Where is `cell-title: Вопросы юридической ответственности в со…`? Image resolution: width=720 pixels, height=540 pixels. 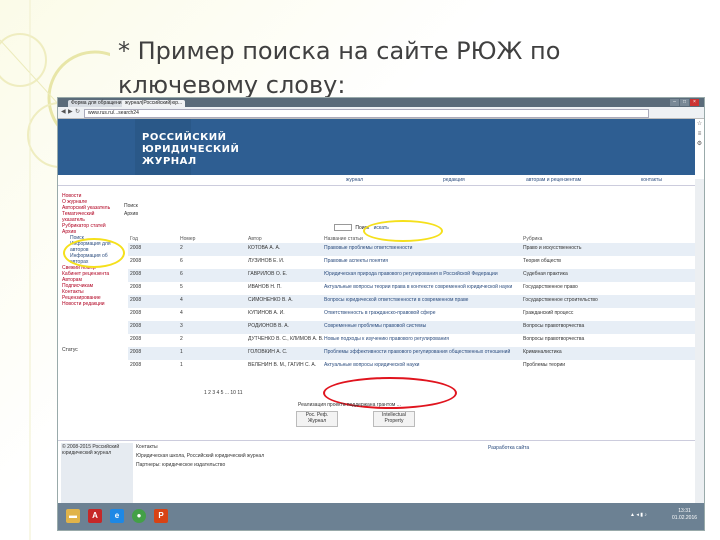 cell-title: Вопросы юридической ответственности в со… is located at coordinates (396, 300).